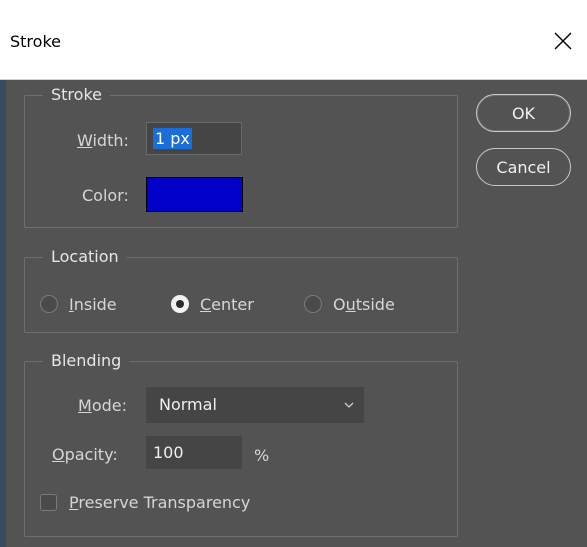 Image resolution: width=587 pixels, height=547 pixels. I want to click on mode-label: Mode:, so click(102, 405).